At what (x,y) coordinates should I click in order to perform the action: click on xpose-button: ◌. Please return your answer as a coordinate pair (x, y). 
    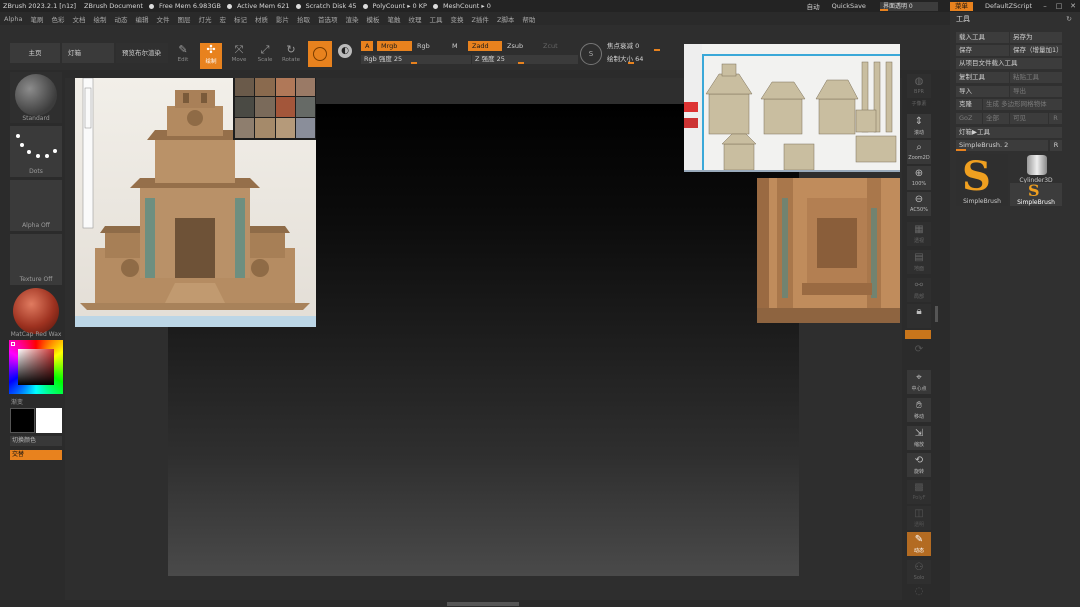
    Looking at the image, I should click on (919, 594).